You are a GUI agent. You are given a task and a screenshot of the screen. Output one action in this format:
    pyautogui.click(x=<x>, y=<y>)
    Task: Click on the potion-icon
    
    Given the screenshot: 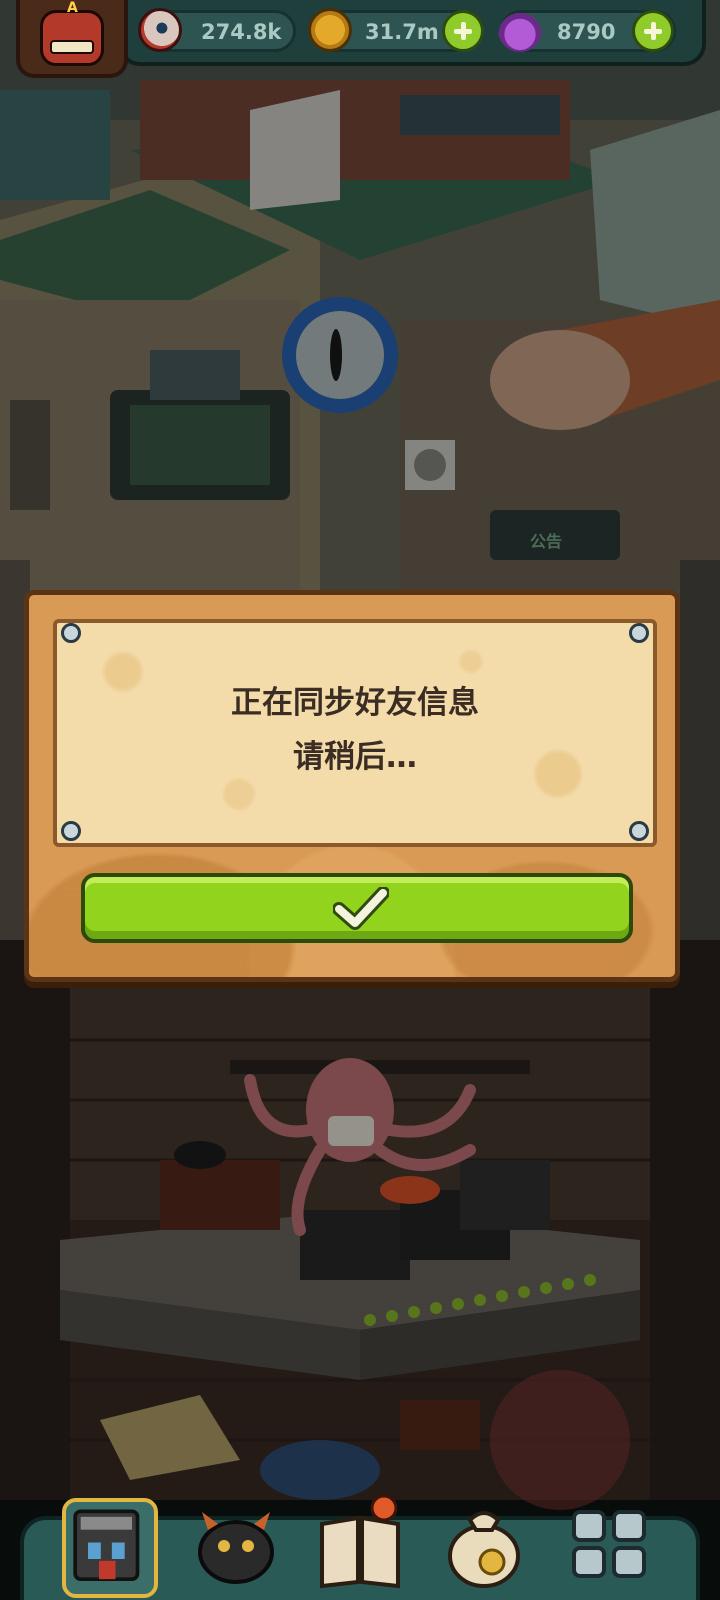 What is the action you would take?
    pyautogui.click(x=520, y=30)
    